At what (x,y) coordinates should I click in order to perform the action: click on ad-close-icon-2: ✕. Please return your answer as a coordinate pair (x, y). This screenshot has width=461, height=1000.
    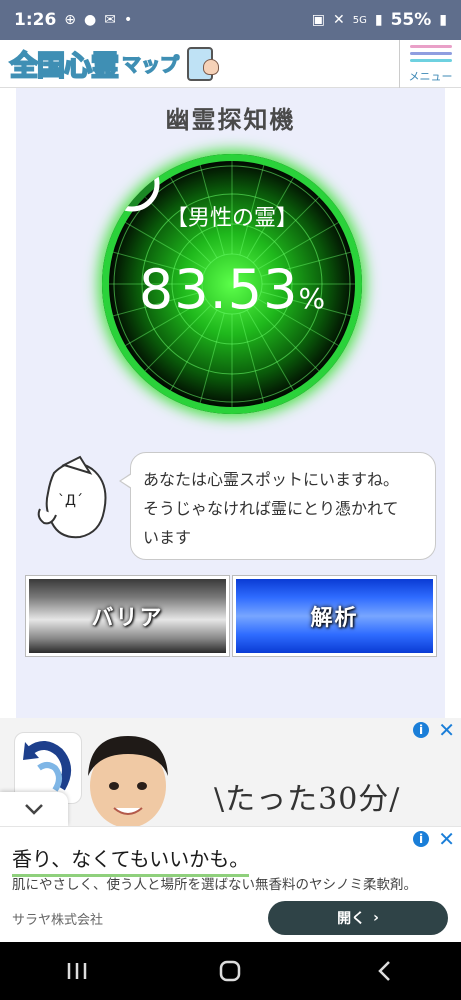
    Looking at the image, I should click on (446, 839).